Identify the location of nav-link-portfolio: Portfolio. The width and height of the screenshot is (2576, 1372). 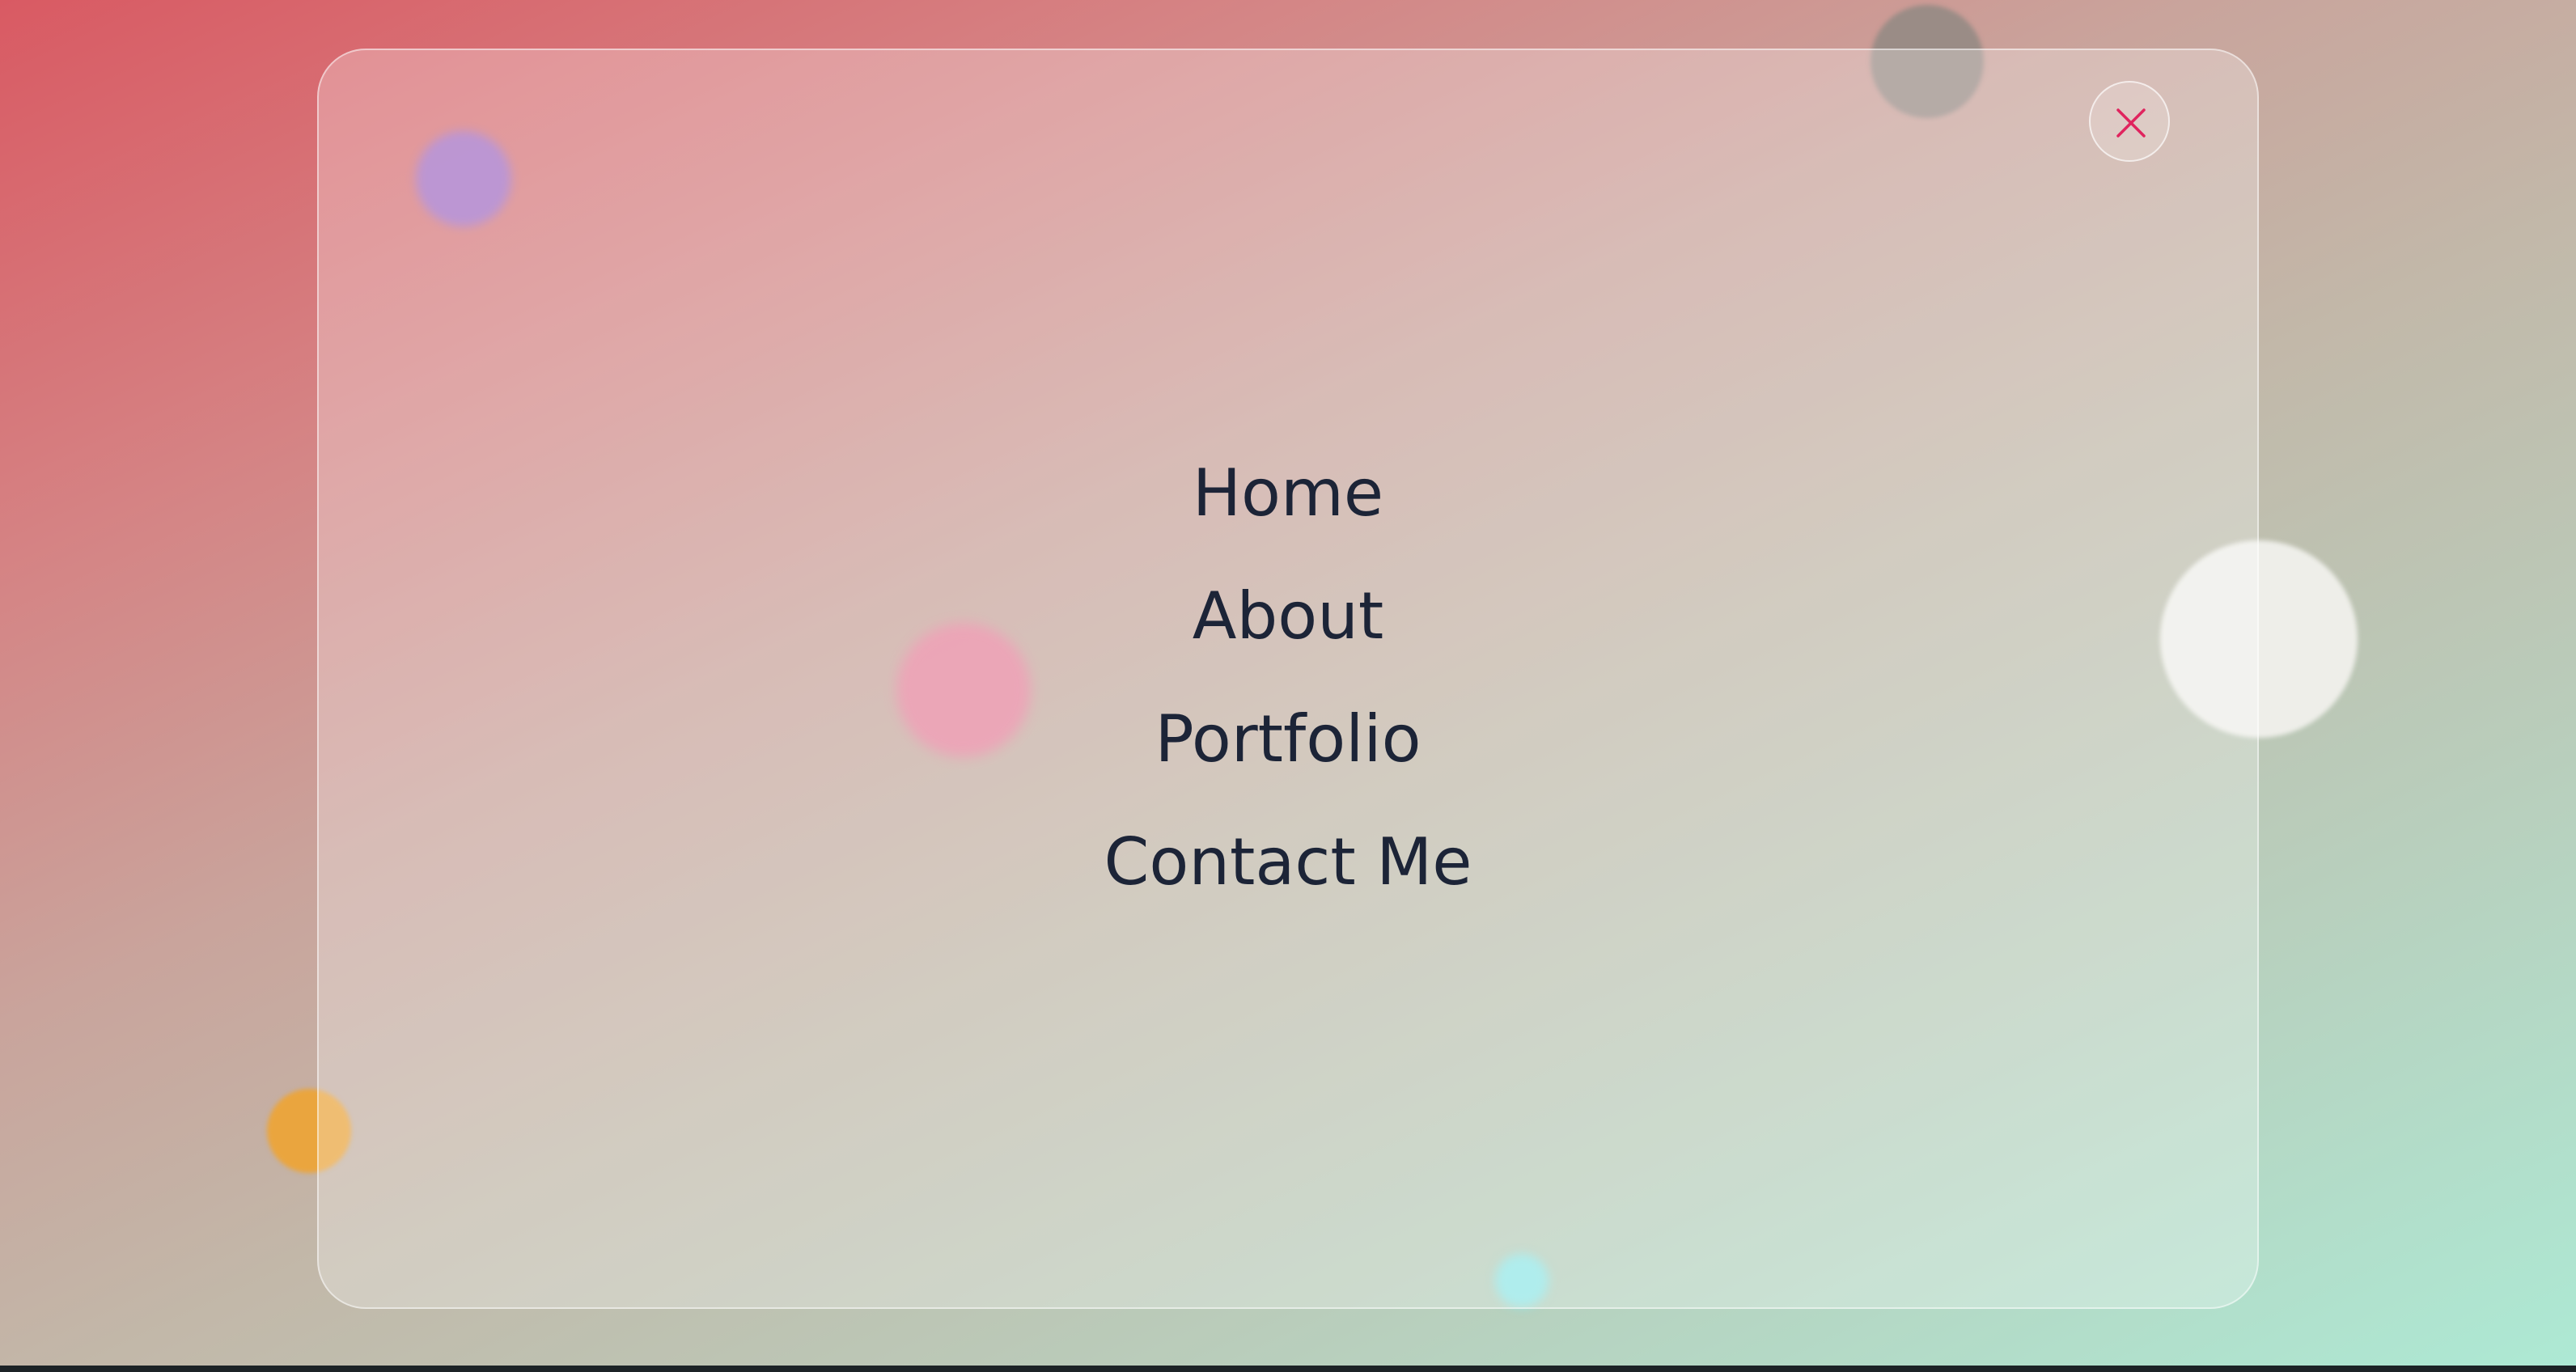
(1288, 752).